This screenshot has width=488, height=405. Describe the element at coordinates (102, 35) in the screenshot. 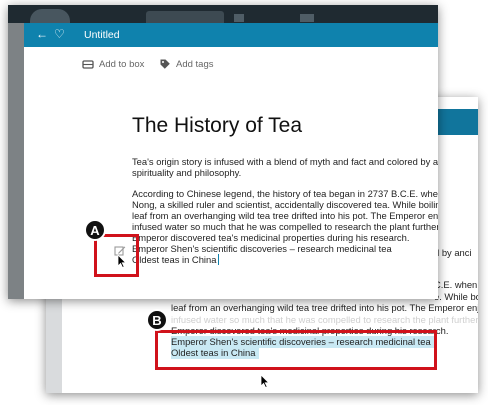

I see `document-name: Untitled` at that location.